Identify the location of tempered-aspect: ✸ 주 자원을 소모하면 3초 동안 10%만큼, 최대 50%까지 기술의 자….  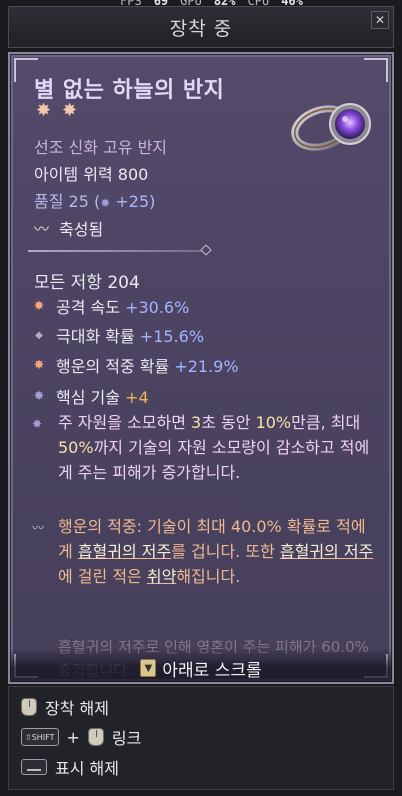
(205, 447).